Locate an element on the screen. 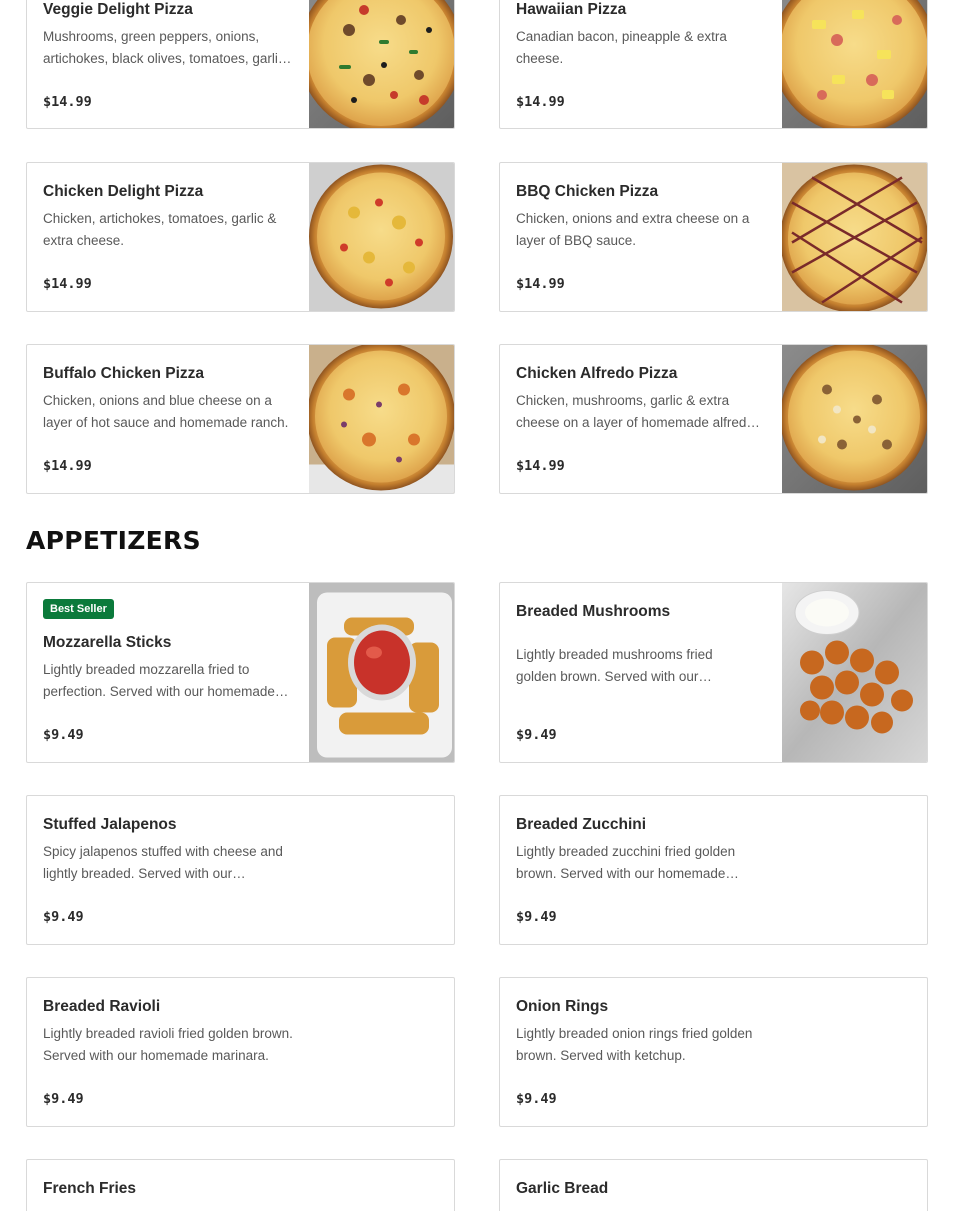 The height and width of the screenshot is (1211, 970). veggie-pizza-photo is located at coordinates (381, 64).